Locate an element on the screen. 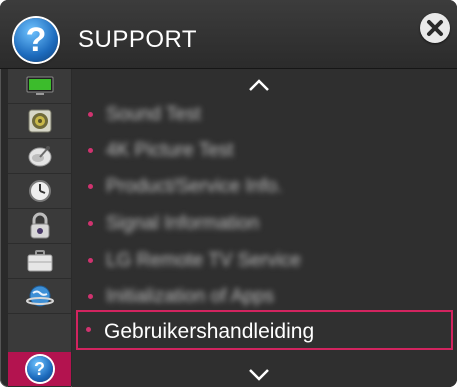 The height and width of the screenshot is (387, 457). sidebar-item-picture is located at coordinates (39, 86).